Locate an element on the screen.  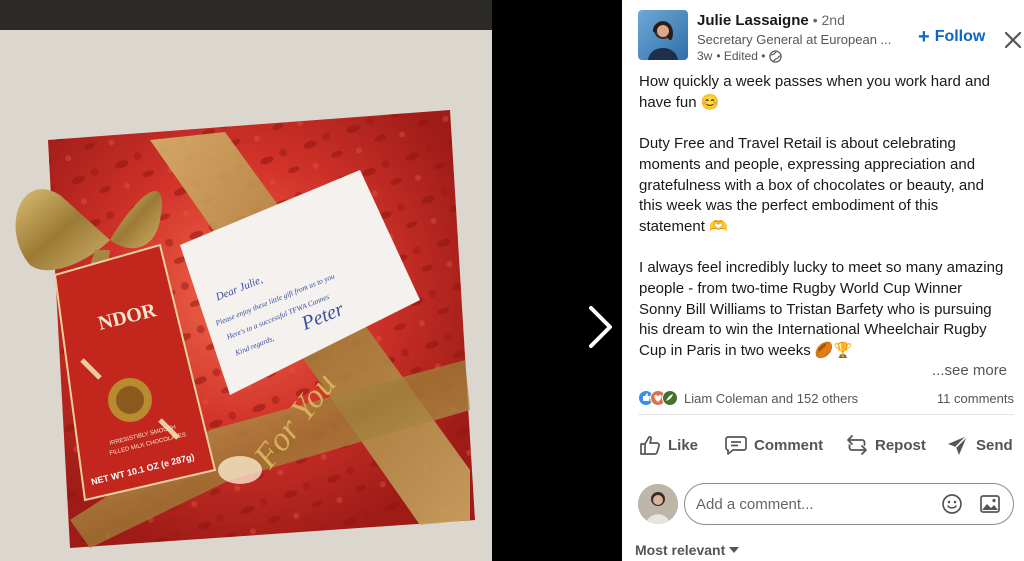
comment-composer is located at coordinates (828, 504).